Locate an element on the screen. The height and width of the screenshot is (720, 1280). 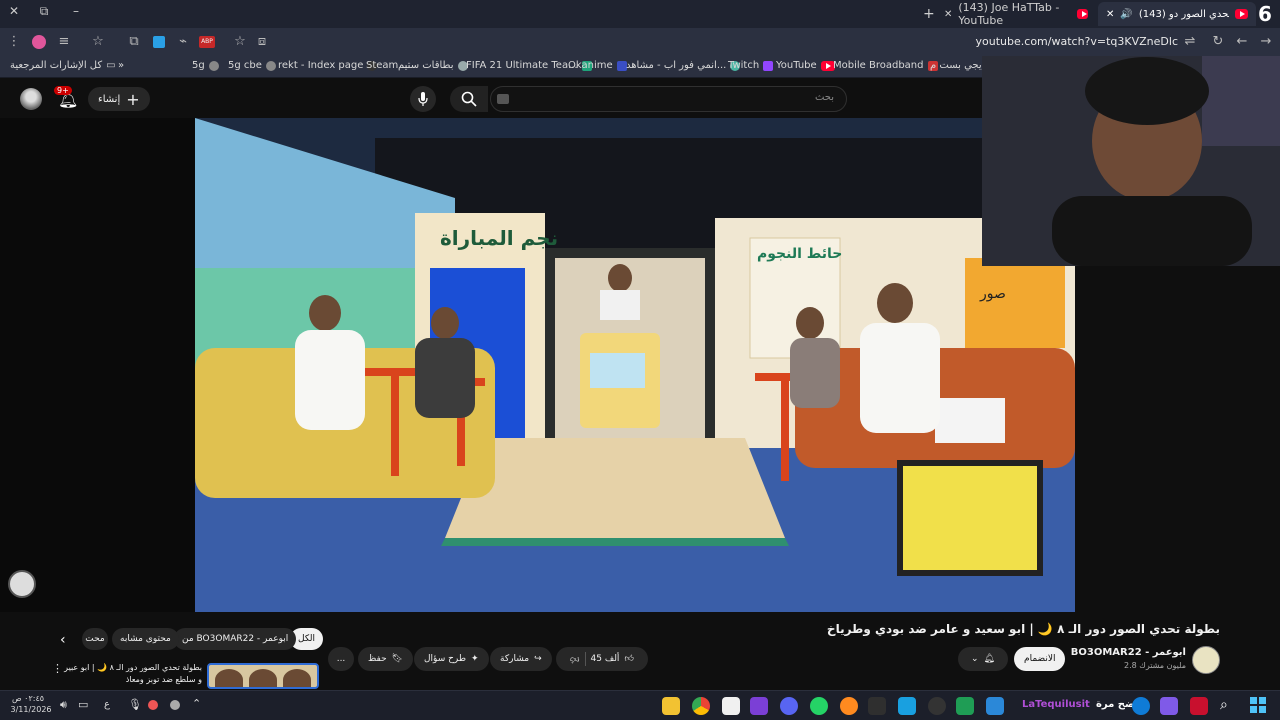
forward-icon: ← is located at coordinates (1242, 41).